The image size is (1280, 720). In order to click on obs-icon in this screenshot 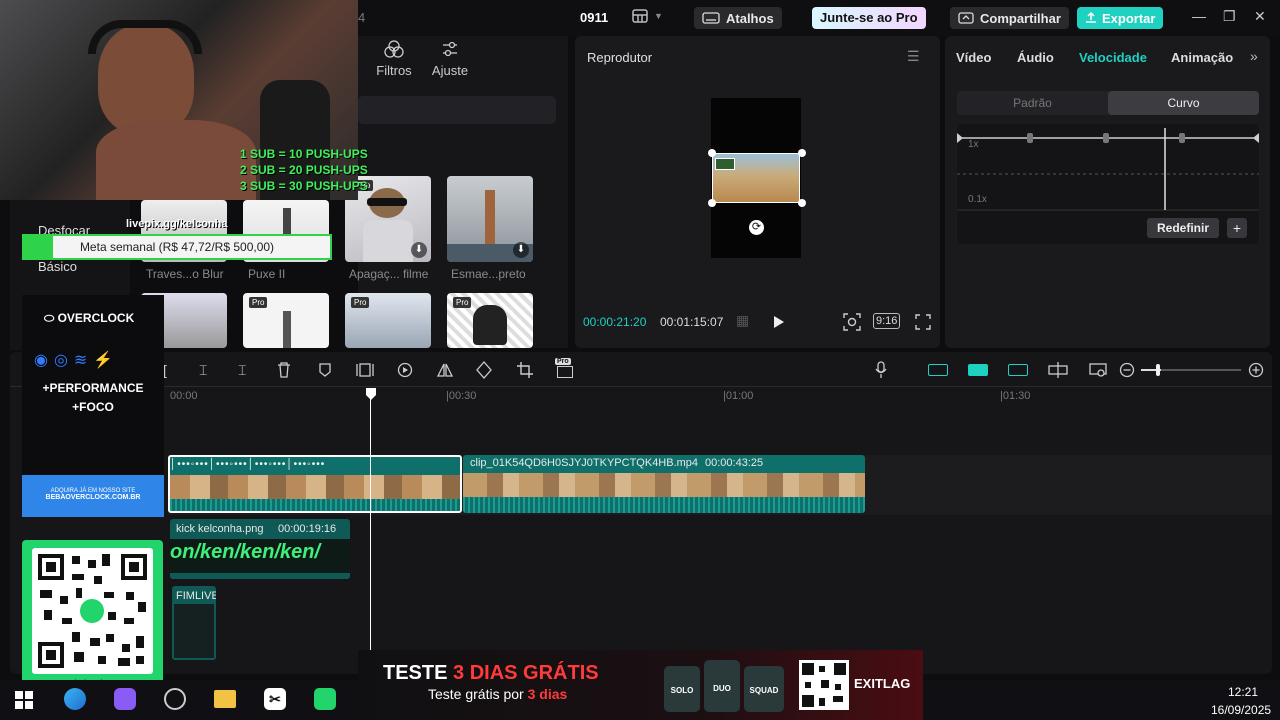, I will do `click(175, 699)`.